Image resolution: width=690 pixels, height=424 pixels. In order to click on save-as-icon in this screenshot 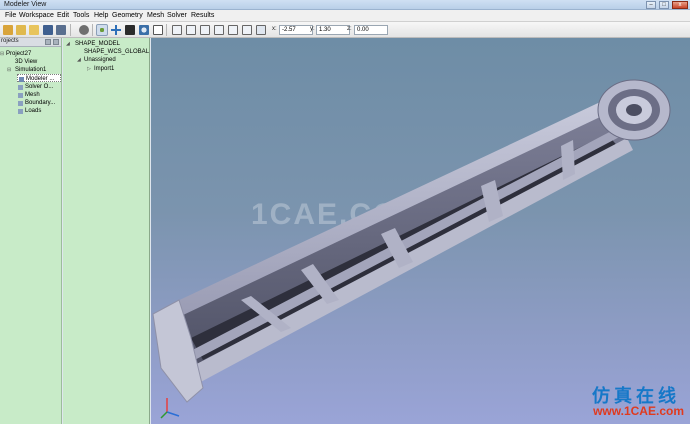, I will do `click(61, 30)`.